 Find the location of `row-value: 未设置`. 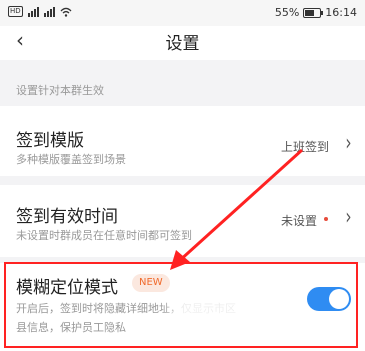

row-value: 未设置 is located at coordinates (298, 221).